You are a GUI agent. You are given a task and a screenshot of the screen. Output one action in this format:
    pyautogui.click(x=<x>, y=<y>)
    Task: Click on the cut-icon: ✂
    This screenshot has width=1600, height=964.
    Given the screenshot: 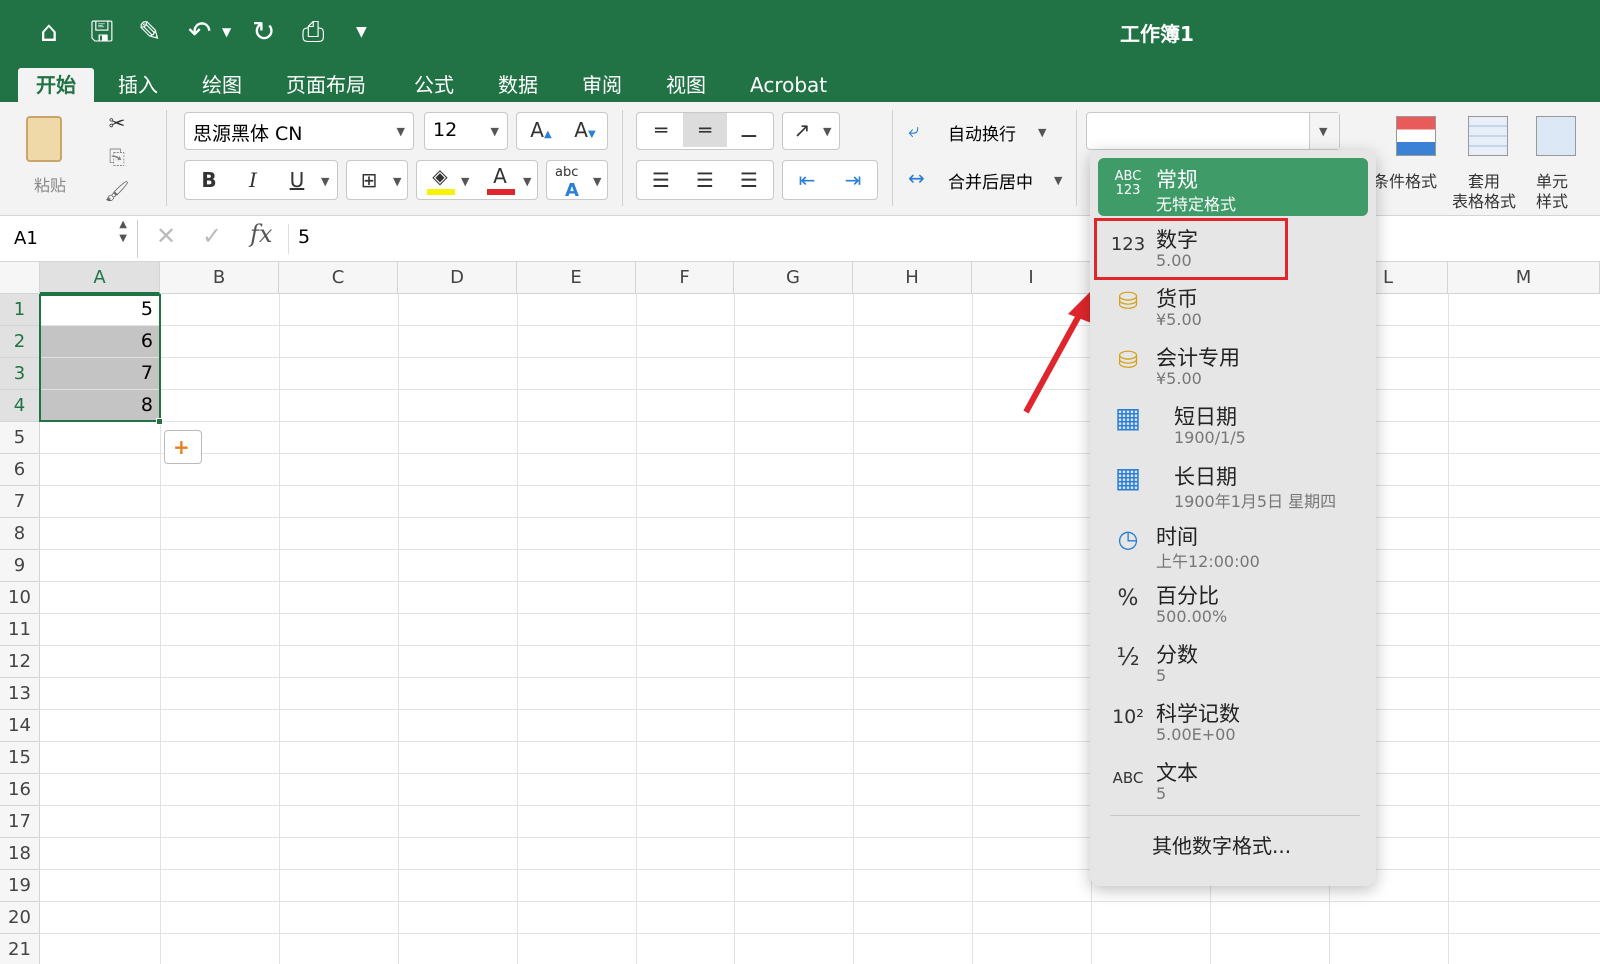 What is the action you would take?
    pyautogui.click(x=117, y=123)
    